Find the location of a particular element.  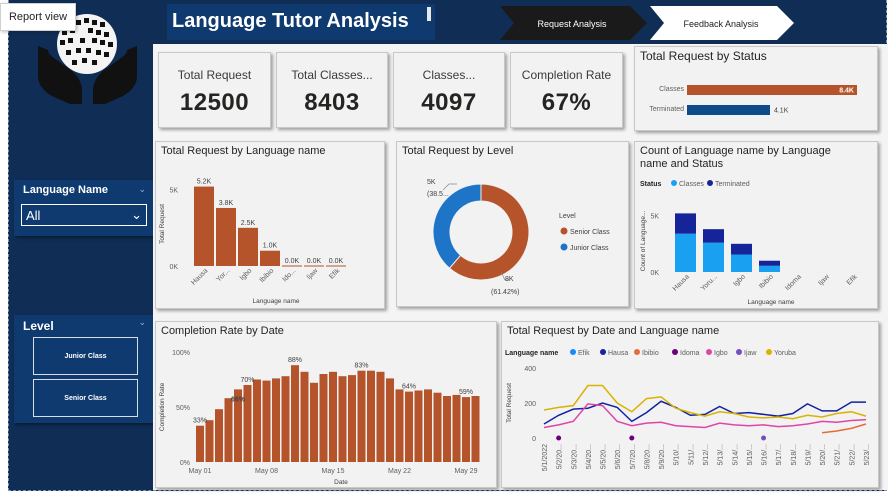

y-tick-label: 400 is located at coordinates (530, 369).